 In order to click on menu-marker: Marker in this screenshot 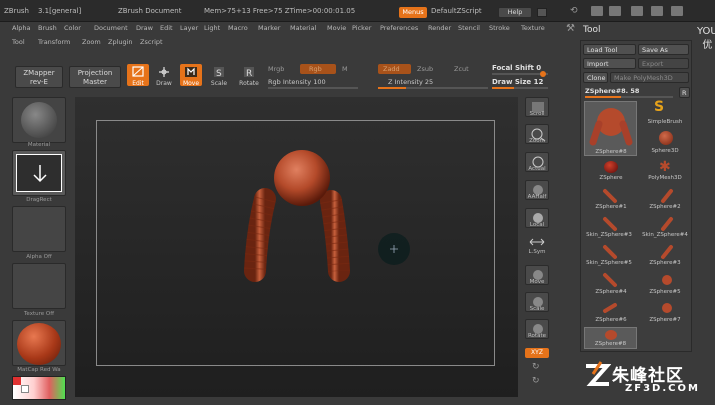, I will do `click(269, 28)`.